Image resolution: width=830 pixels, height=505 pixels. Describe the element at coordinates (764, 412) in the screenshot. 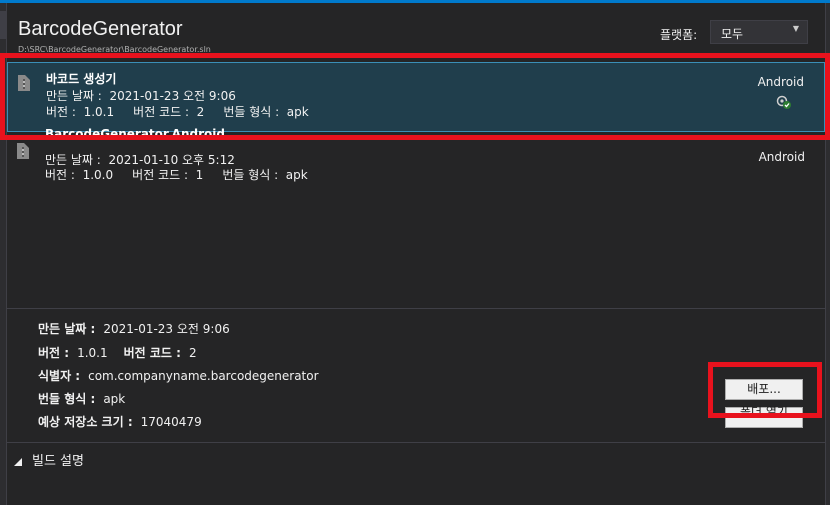

I see `open-folder-button-label: 폴더 열기` at that location.